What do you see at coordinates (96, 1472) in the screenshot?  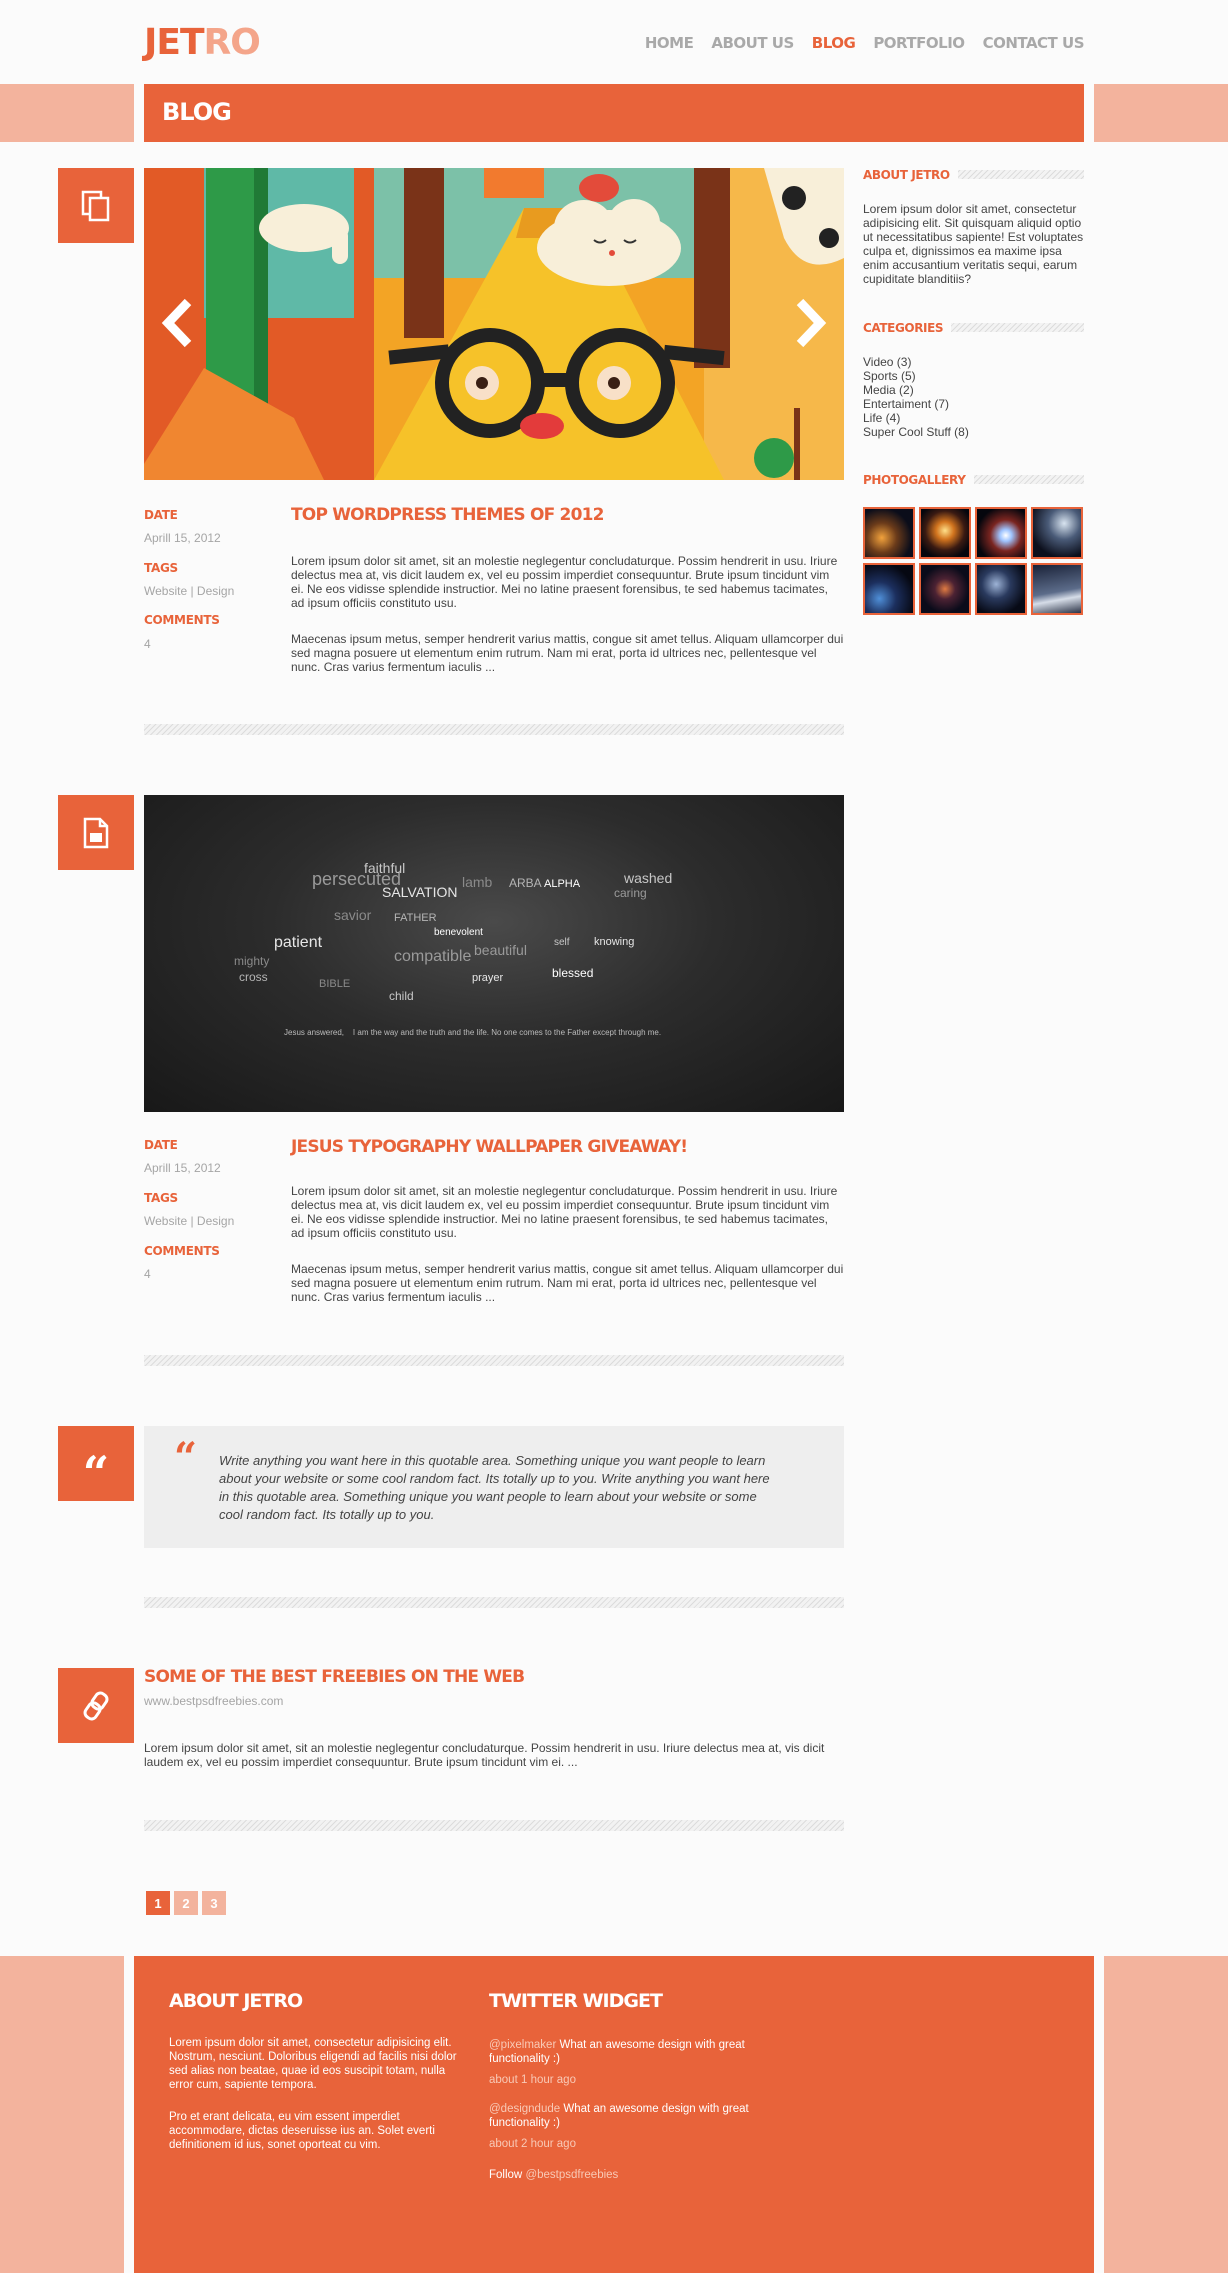 I see `quote-icon: “` at bounding box center [96, 1472].